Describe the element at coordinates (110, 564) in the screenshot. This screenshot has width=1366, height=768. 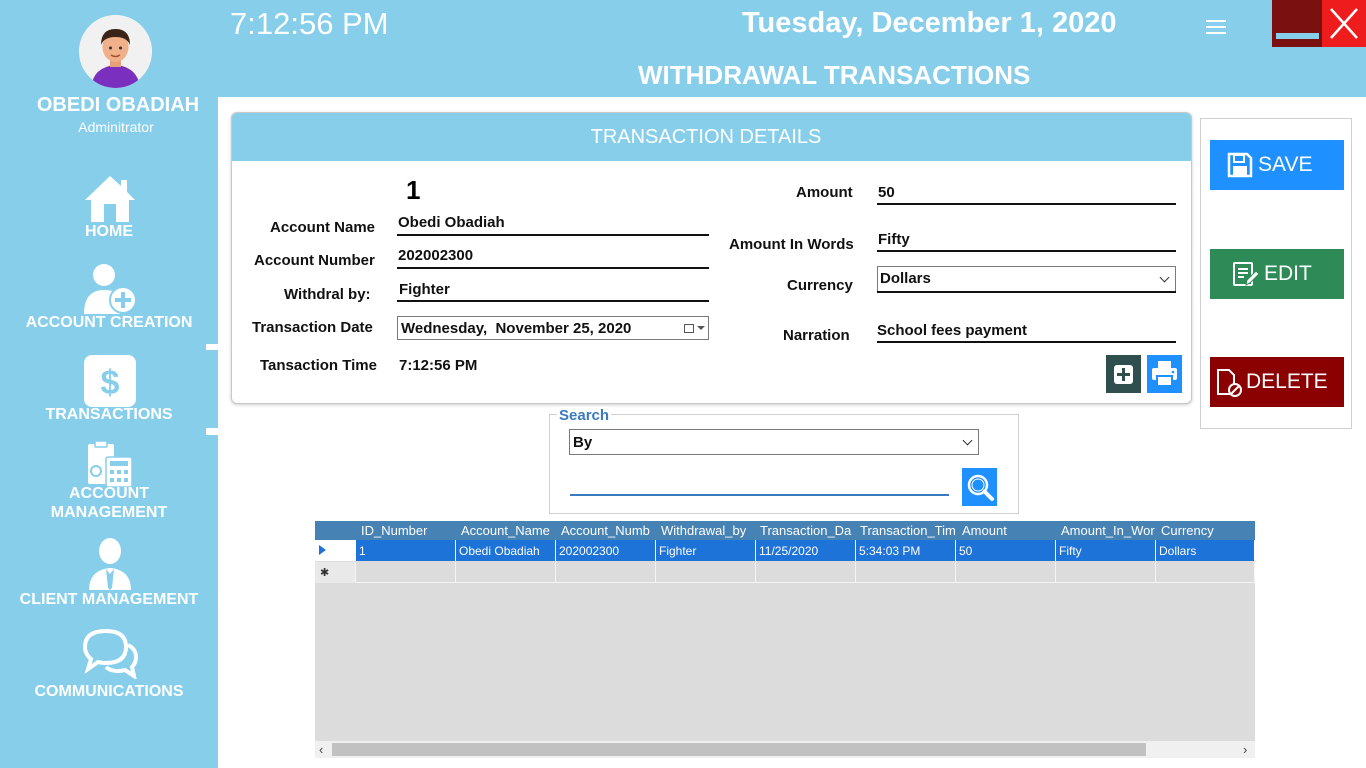
I see `client-icon` at that location.